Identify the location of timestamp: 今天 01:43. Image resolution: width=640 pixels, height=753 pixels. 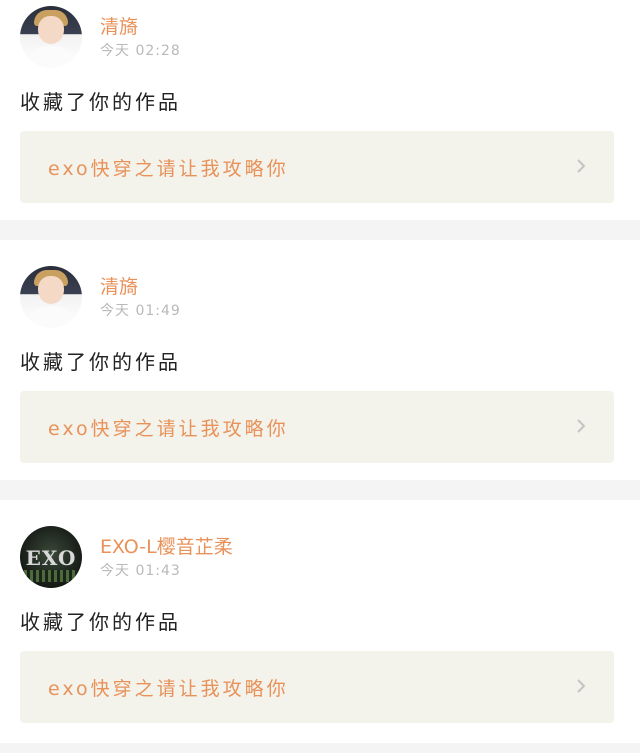
(140, 571).